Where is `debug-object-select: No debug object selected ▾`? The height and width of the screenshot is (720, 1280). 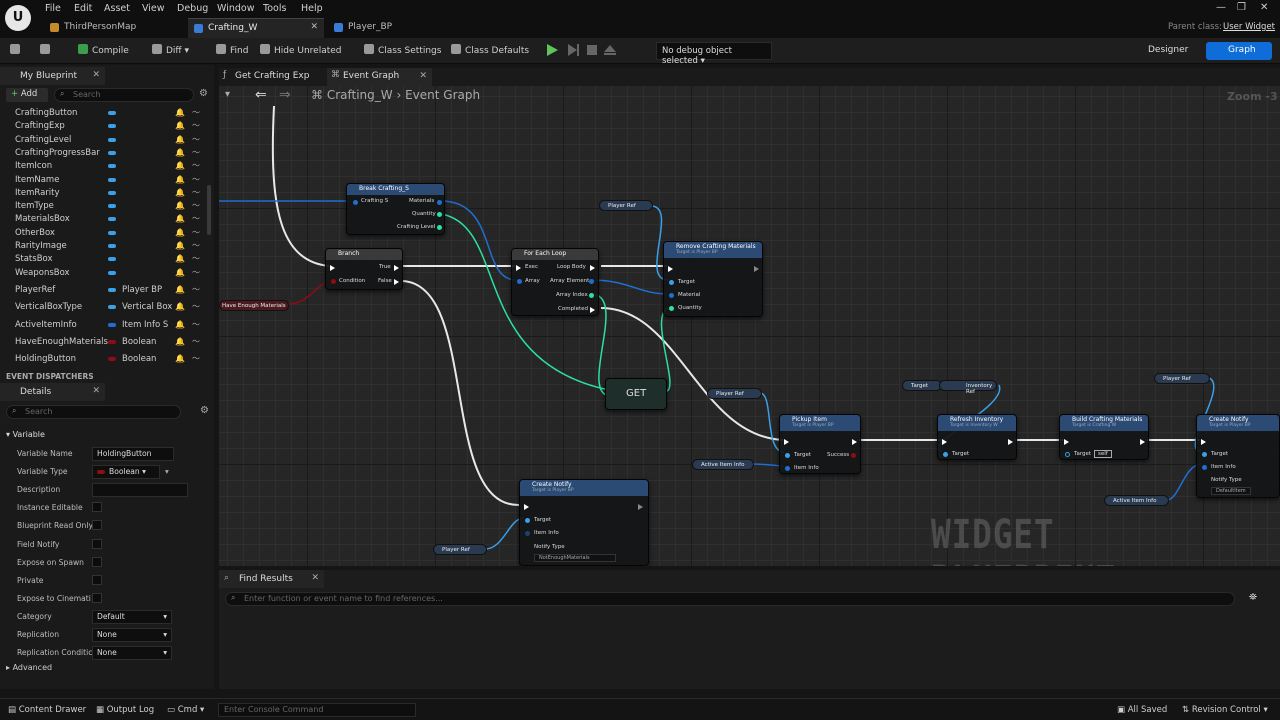 debug-object-select: No debug object selected ▾ is located at coordinates (714, 54).